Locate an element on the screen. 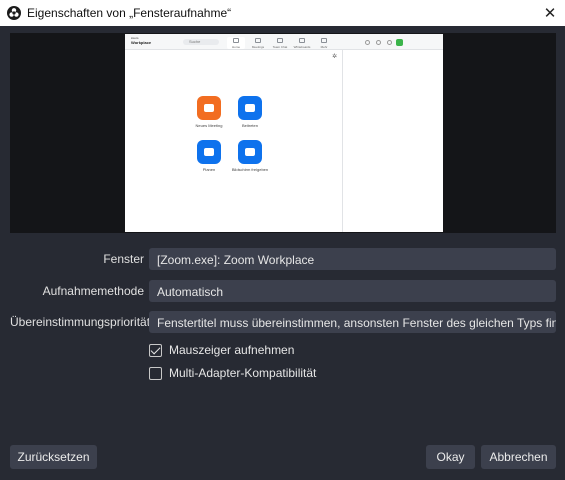 The width and height of the screenshot is (565, 480). zoom-nav-label: Home is located at coordinates (235, 47).